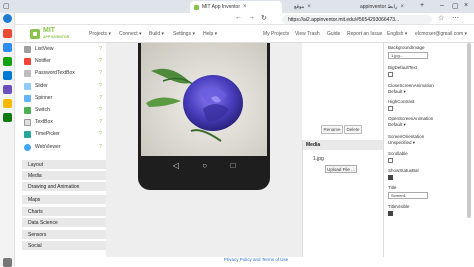  What do you see at coordinates (264, 18) in the screenshot?
I see `reload-icon: ↻` at bounding box center [264, 18].